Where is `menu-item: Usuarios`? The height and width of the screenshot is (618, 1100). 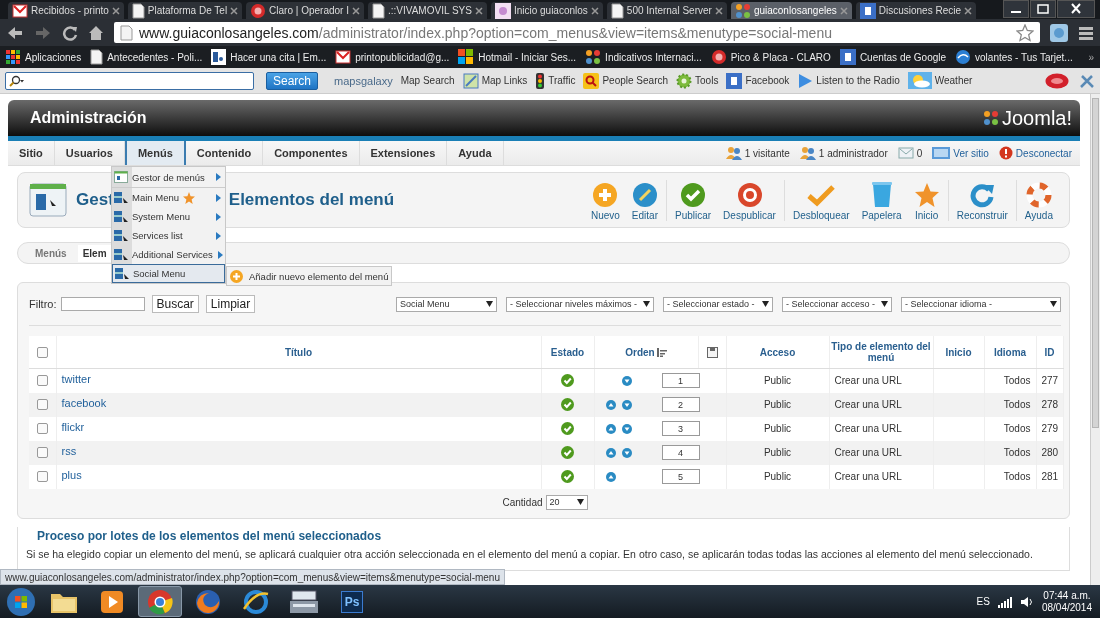
menu-item: Usuarios is located at coordinates (89, 153).